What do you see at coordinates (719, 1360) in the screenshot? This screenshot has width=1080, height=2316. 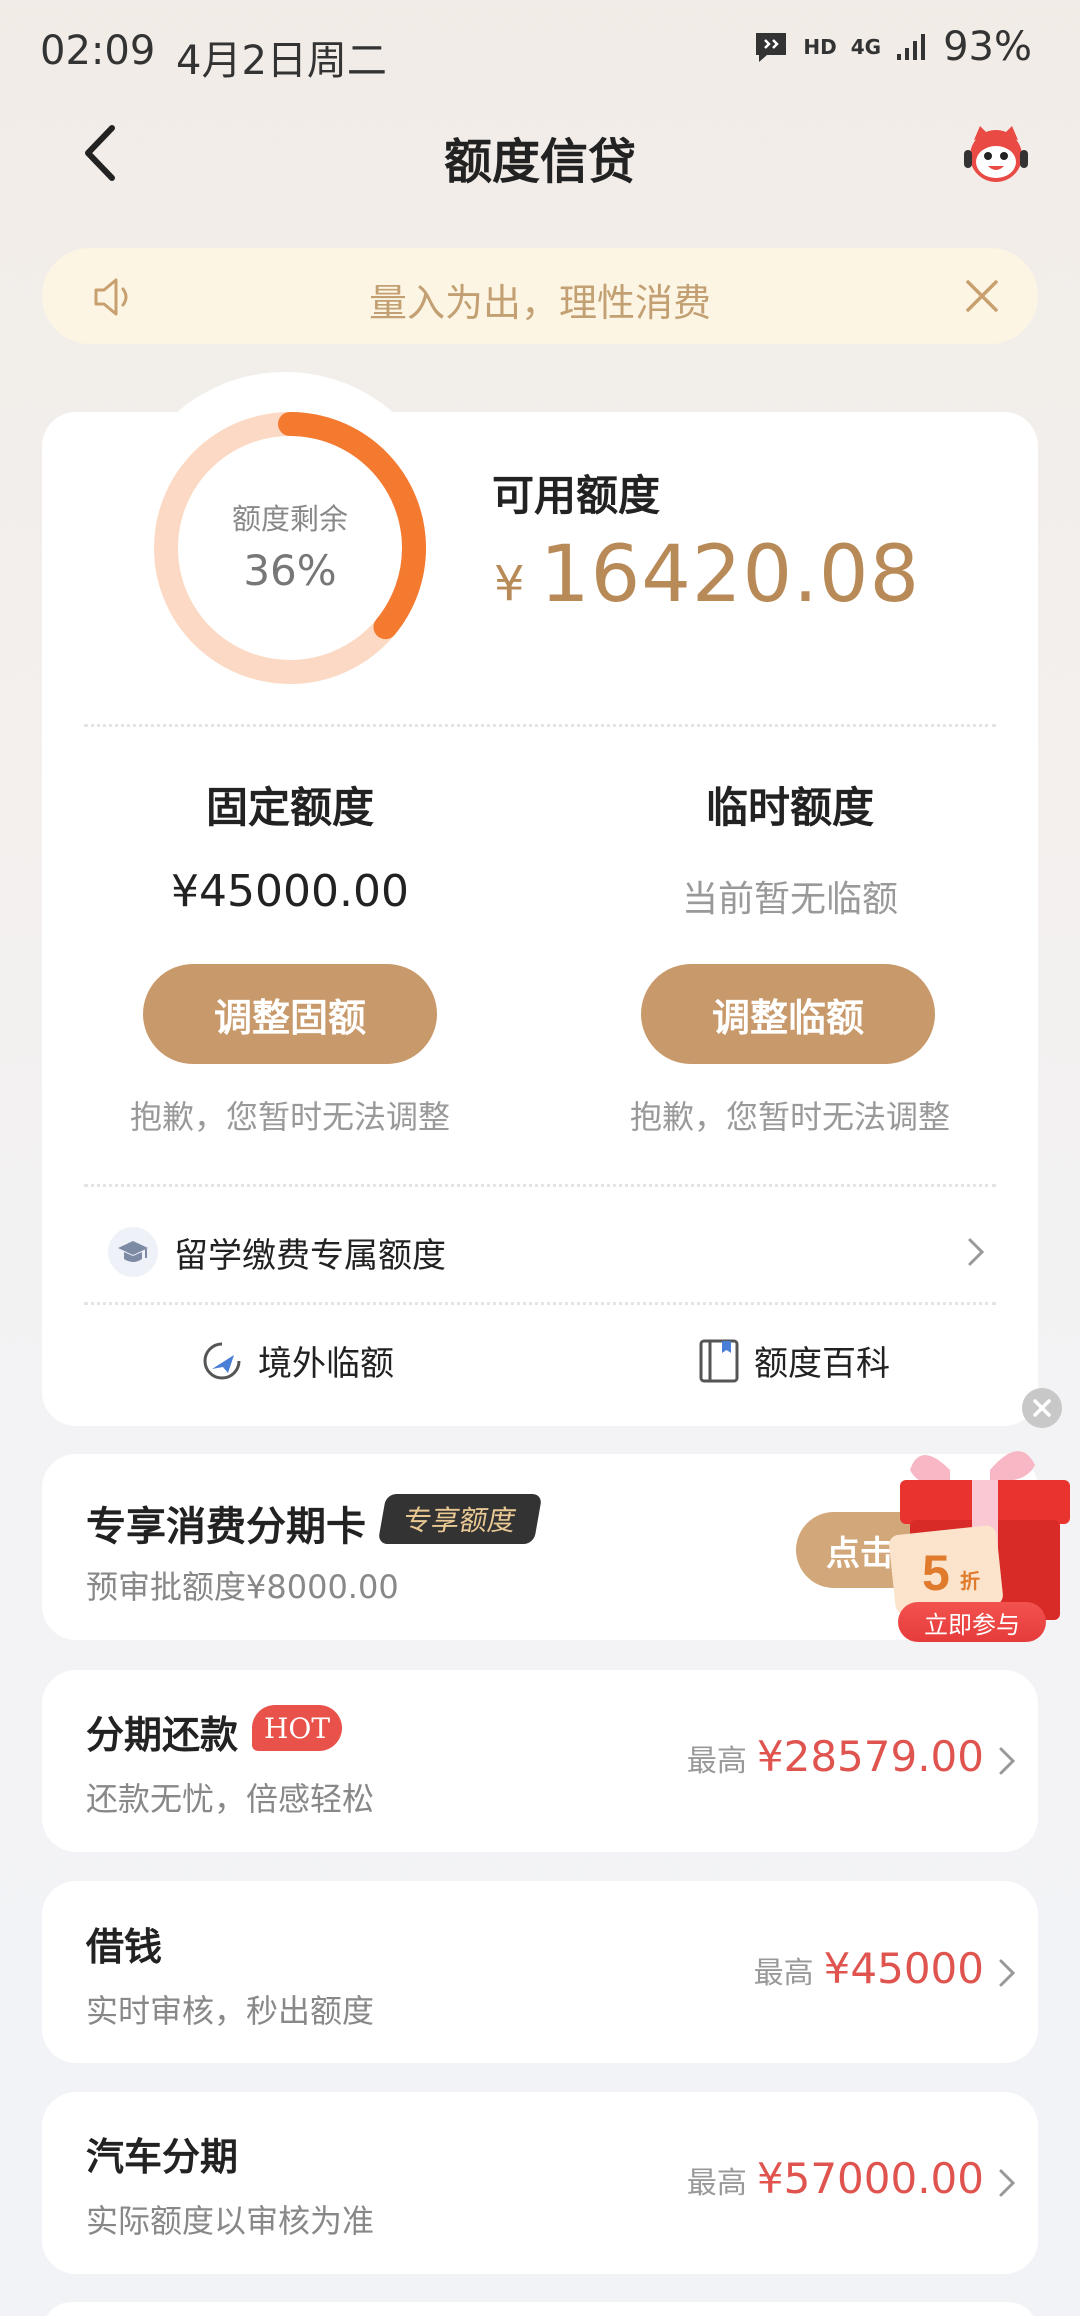 I see `book-icon` at bounding box center [719, 1360].